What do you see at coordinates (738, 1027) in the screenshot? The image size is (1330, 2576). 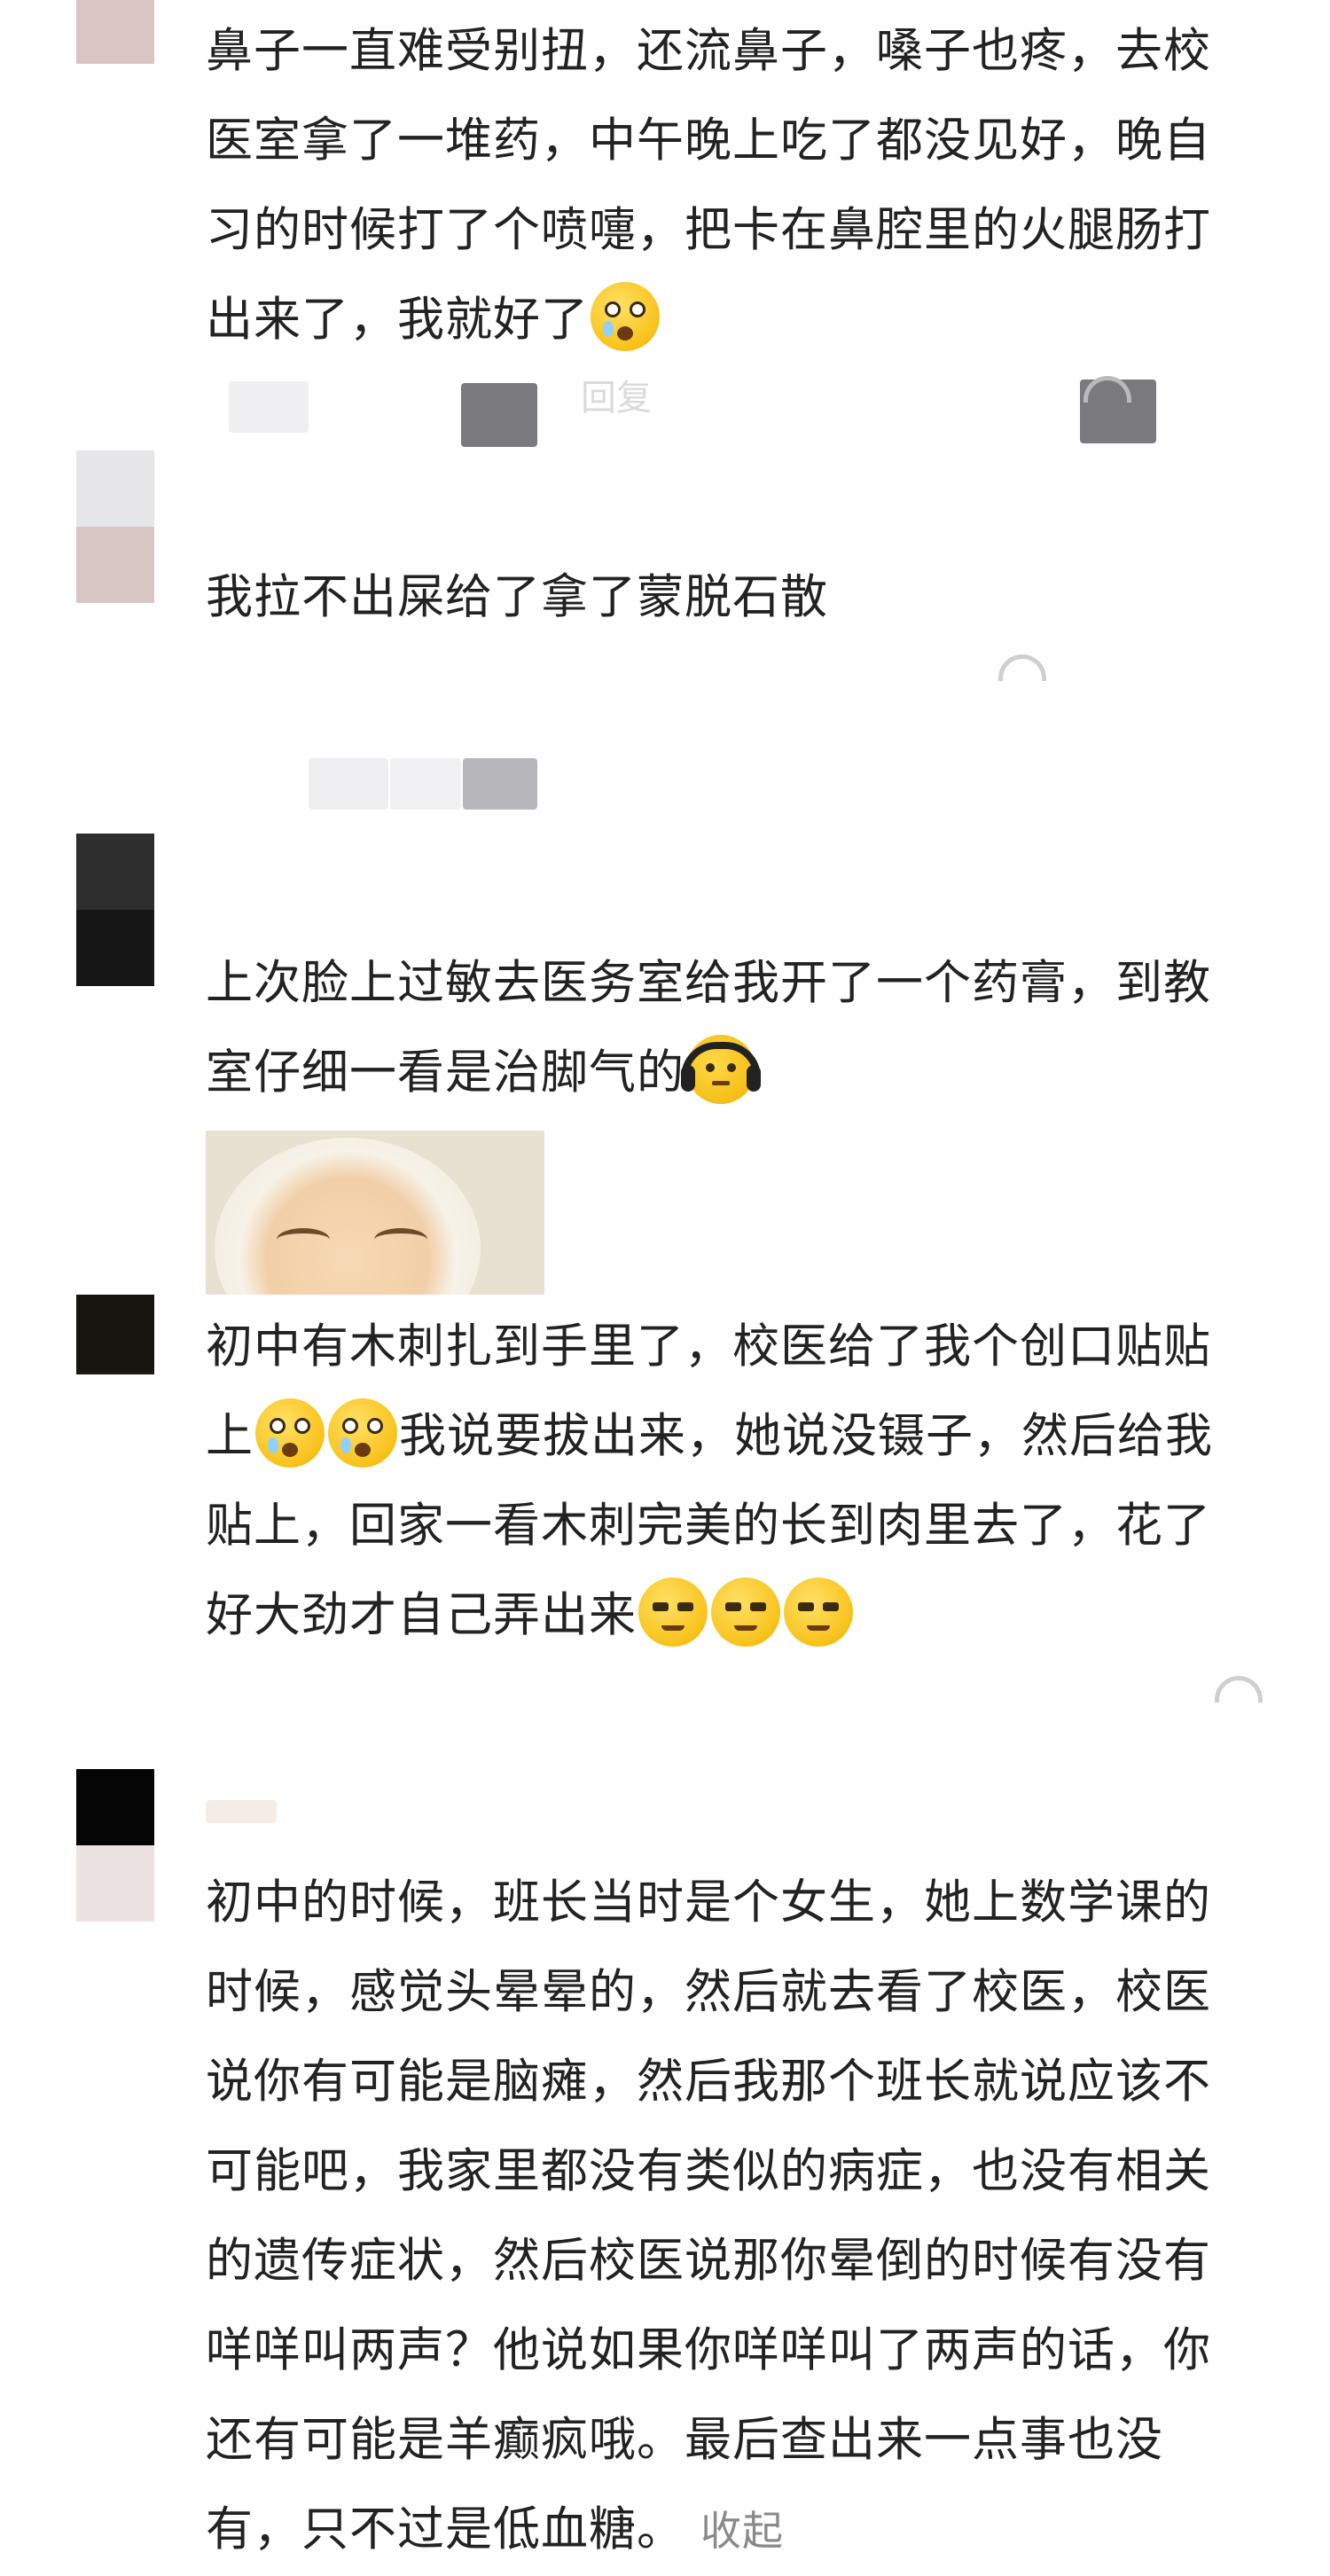 I see `comment-text: 上次脸上过敏去医务室给我开了一个药膏，到教 室仔细一看是治脚气的` at bounding box center [738, 1027].